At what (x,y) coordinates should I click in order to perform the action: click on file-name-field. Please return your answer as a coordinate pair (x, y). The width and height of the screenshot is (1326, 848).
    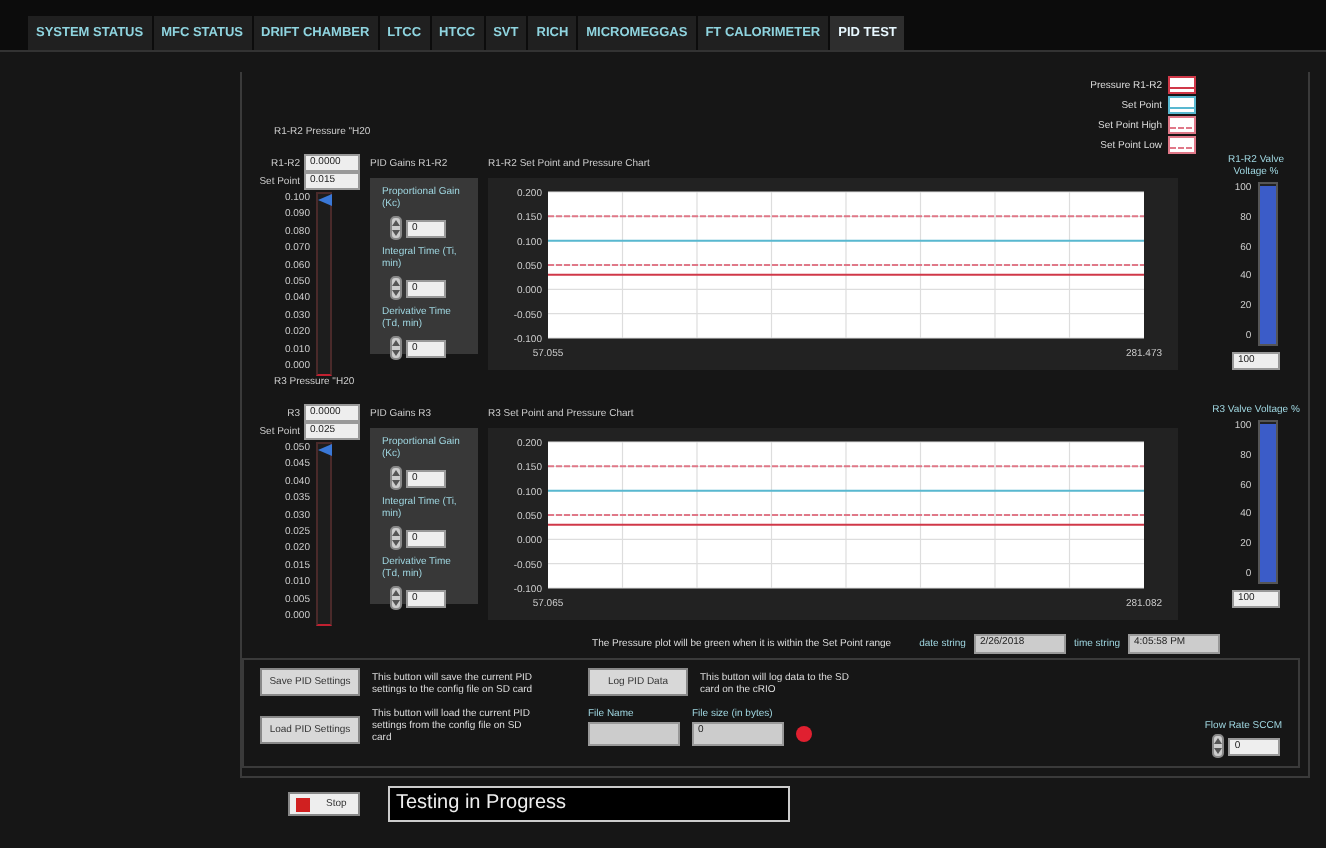
    Looking at the image, I should click on (634, 734).